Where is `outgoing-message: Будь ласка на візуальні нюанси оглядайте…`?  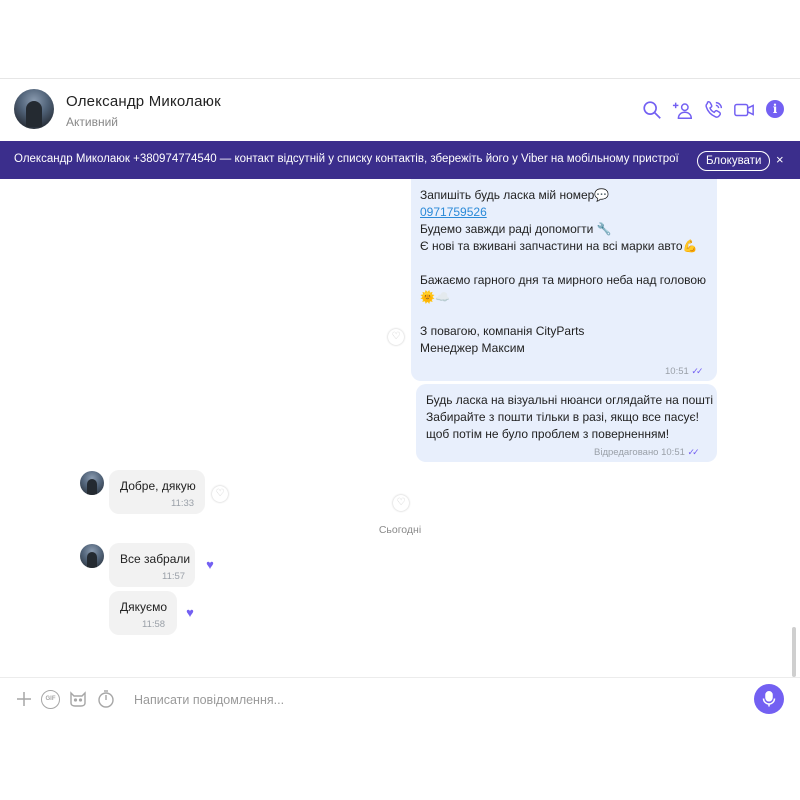
outgoing-message: Будь ласка на візуальні нюанси оглядайте… is located at coordinates (566, 423).